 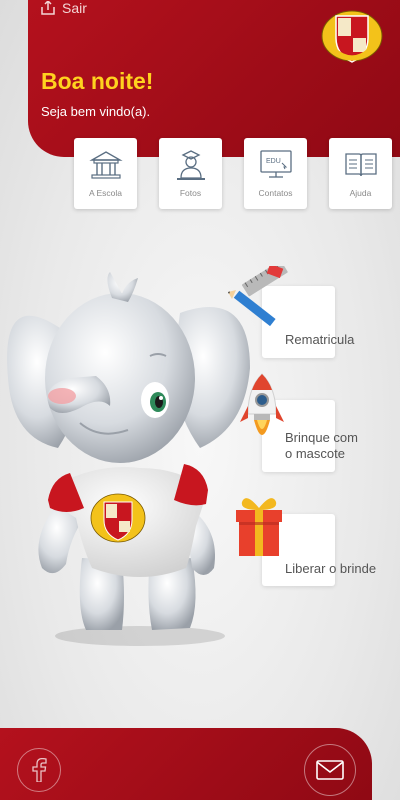 I want to click on greeting-subtitle: Seja bem vindo(a)., so click(x=96, y=111).